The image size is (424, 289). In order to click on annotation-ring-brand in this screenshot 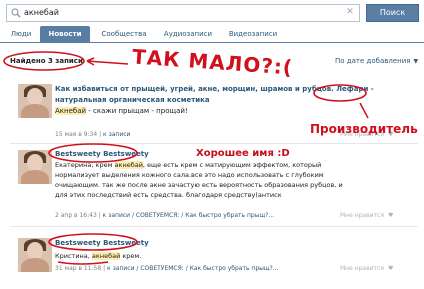, I will do `click(340, 93)`.